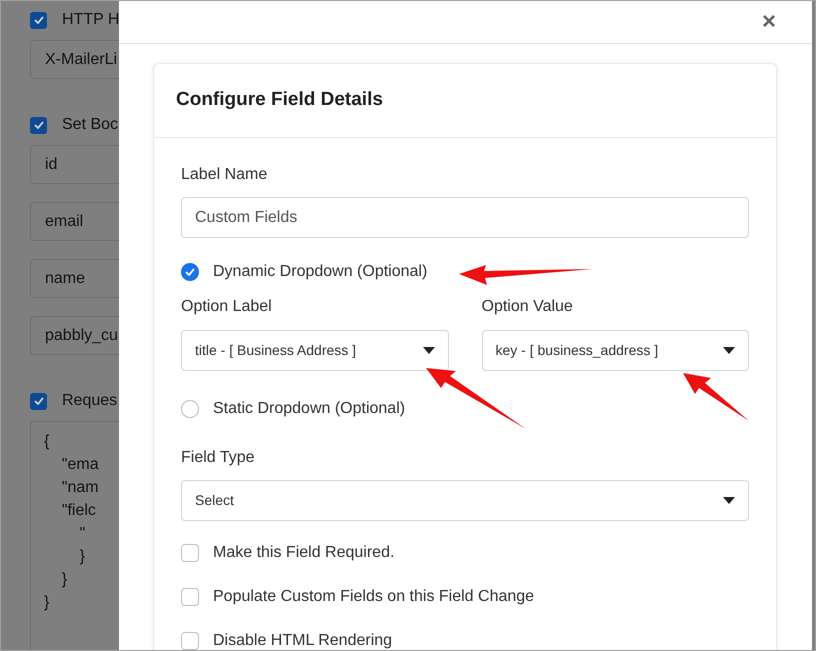 Image resolution: width=816 pixels, height=651 pixels. Describe the element at coordinates (79, 487) in the screenshot. I see `code-line: "nam` at that location.